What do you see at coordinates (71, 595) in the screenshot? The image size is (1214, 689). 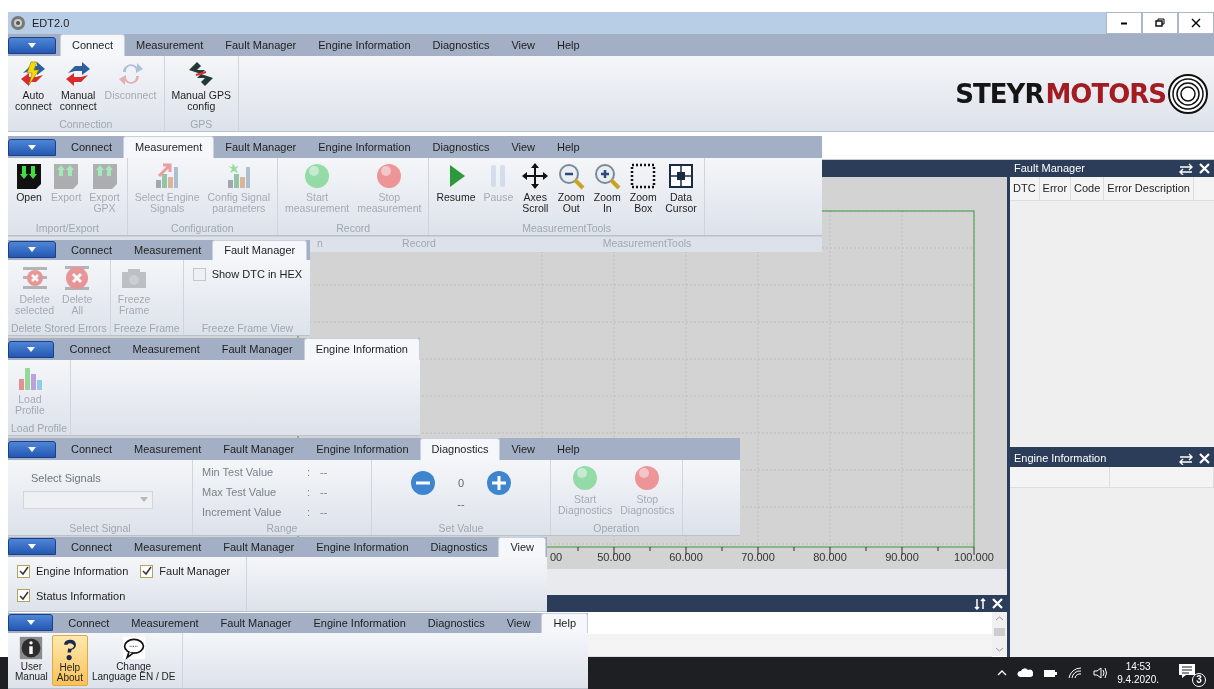 I see `checkbox: Status Information` at bounding box center [71, 595].